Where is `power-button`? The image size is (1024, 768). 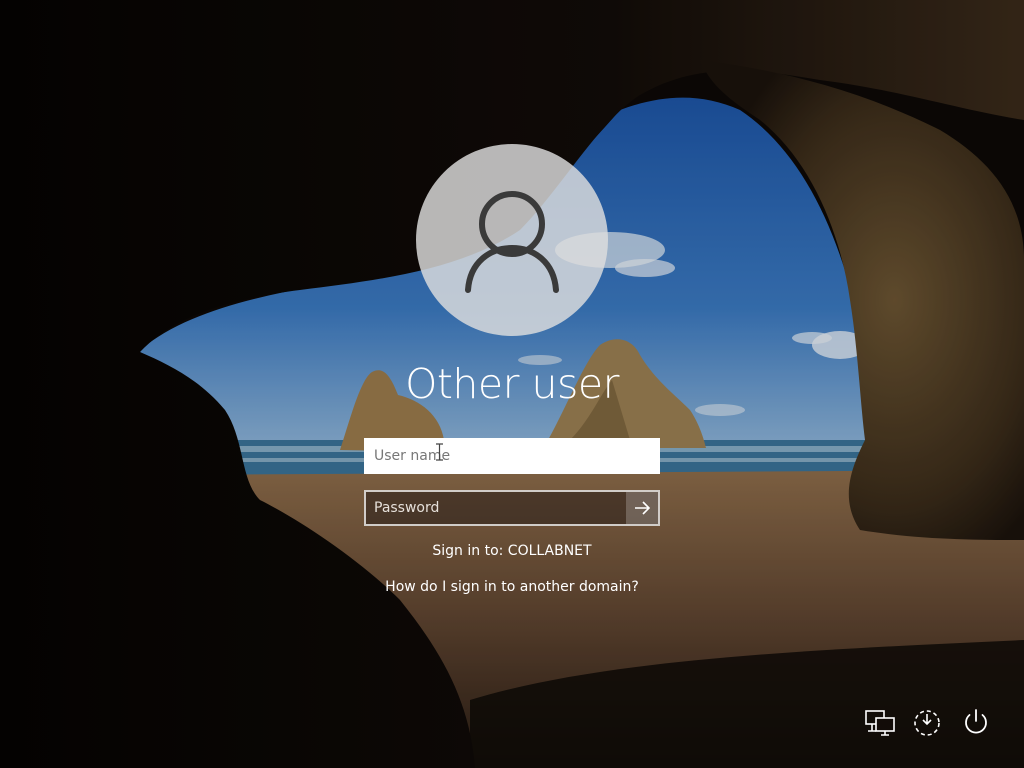
power-button is located at coordinates (976, 722).